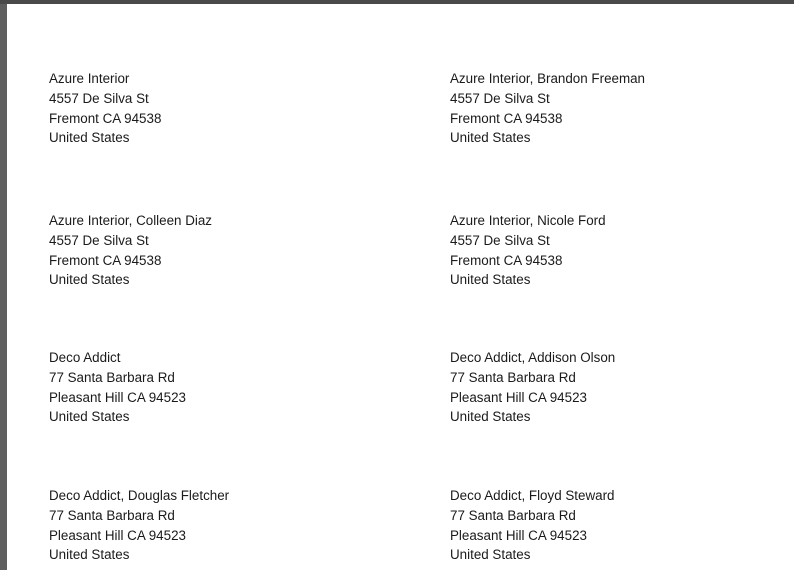 This screenshot has width=794, height=570. Describe the element at coordinates (139, 495) in the screenshot. I see `label-name: Deco Addict, Douglas Fletcher` at that location.